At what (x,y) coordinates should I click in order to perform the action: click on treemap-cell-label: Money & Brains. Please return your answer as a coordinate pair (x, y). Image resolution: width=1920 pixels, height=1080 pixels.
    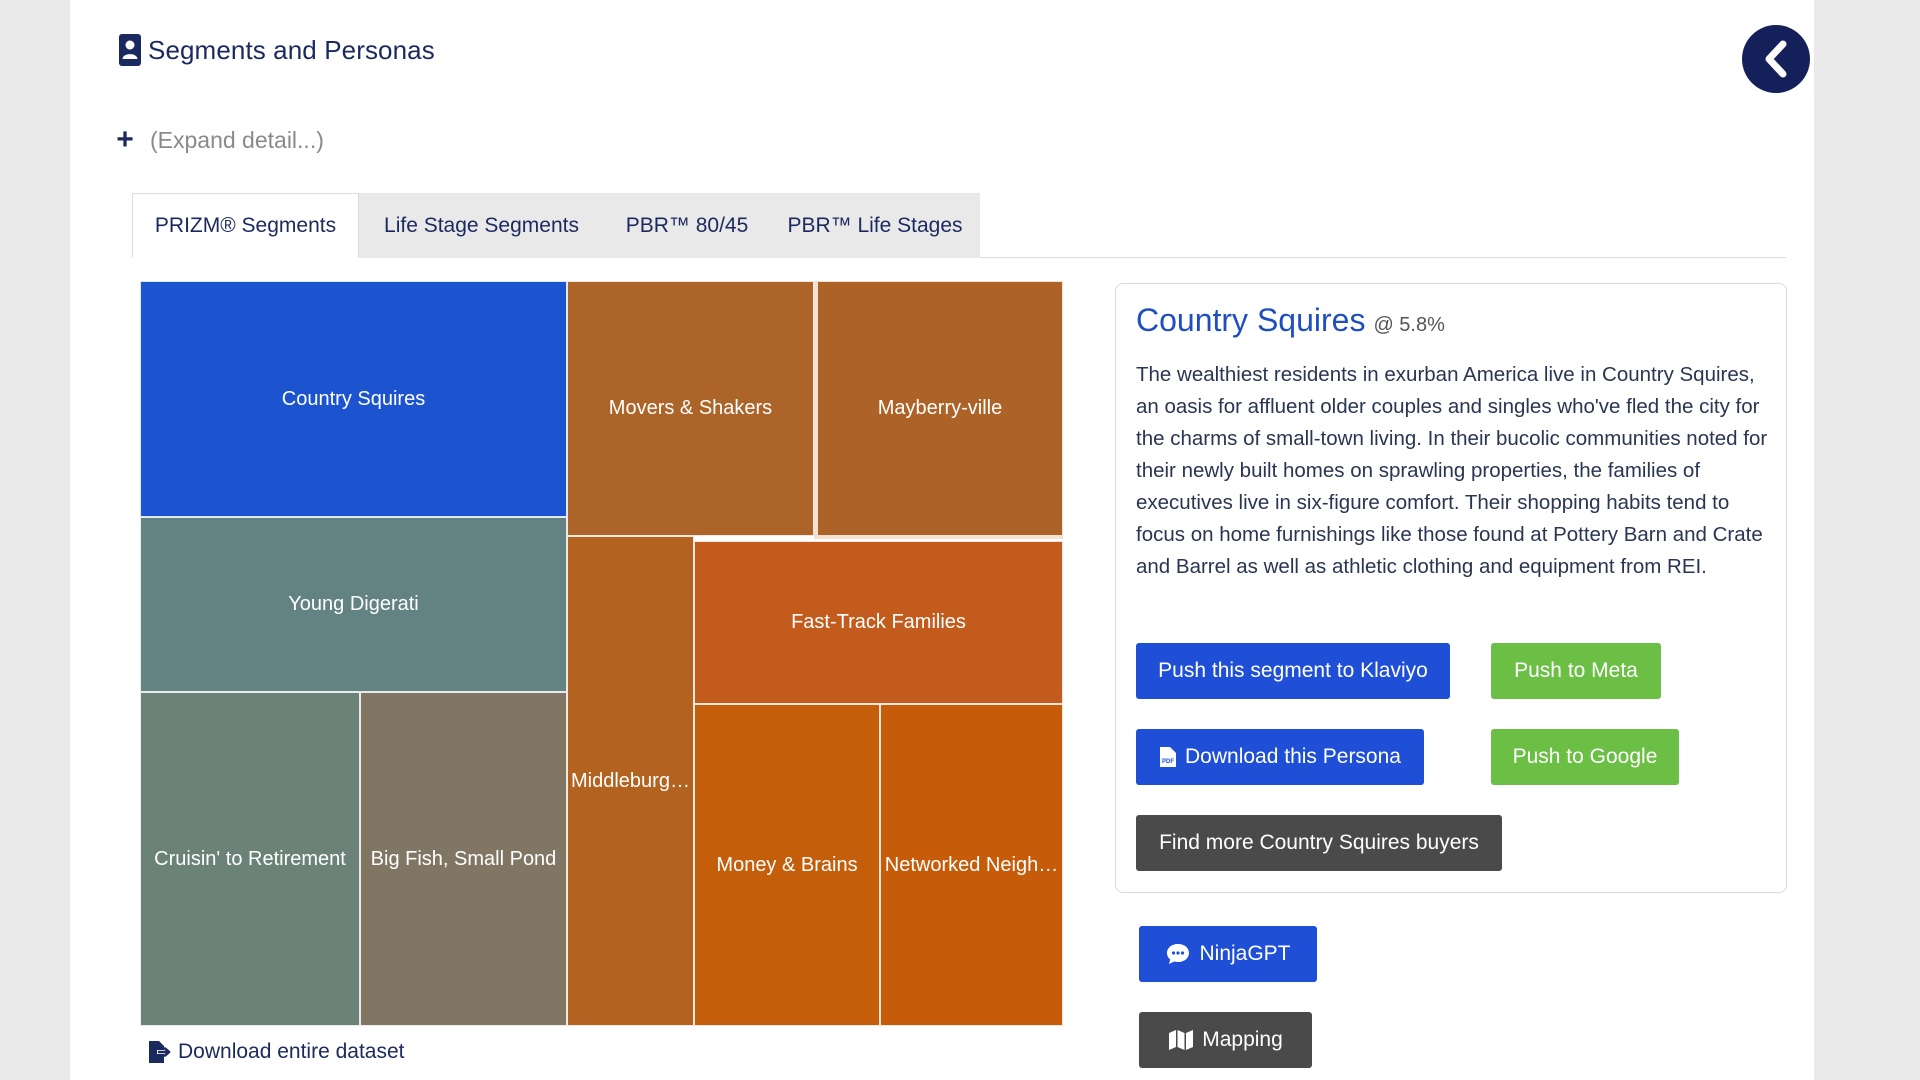
    Looking at the image, I should click on (787, 864).